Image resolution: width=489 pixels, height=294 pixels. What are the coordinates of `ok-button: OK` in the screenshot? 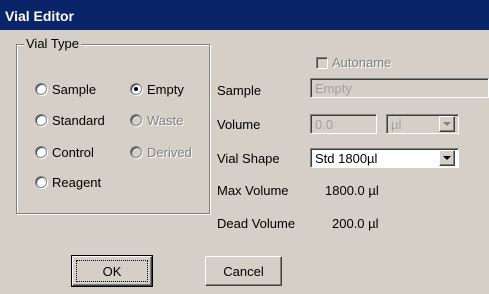 It's located at (112, 271).